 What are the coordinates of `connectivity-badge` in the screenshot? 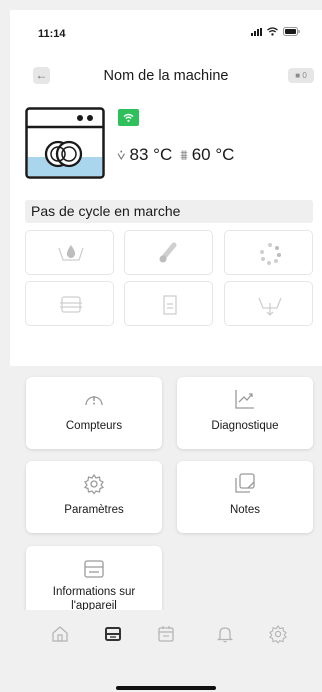 It's located at (128, 117).